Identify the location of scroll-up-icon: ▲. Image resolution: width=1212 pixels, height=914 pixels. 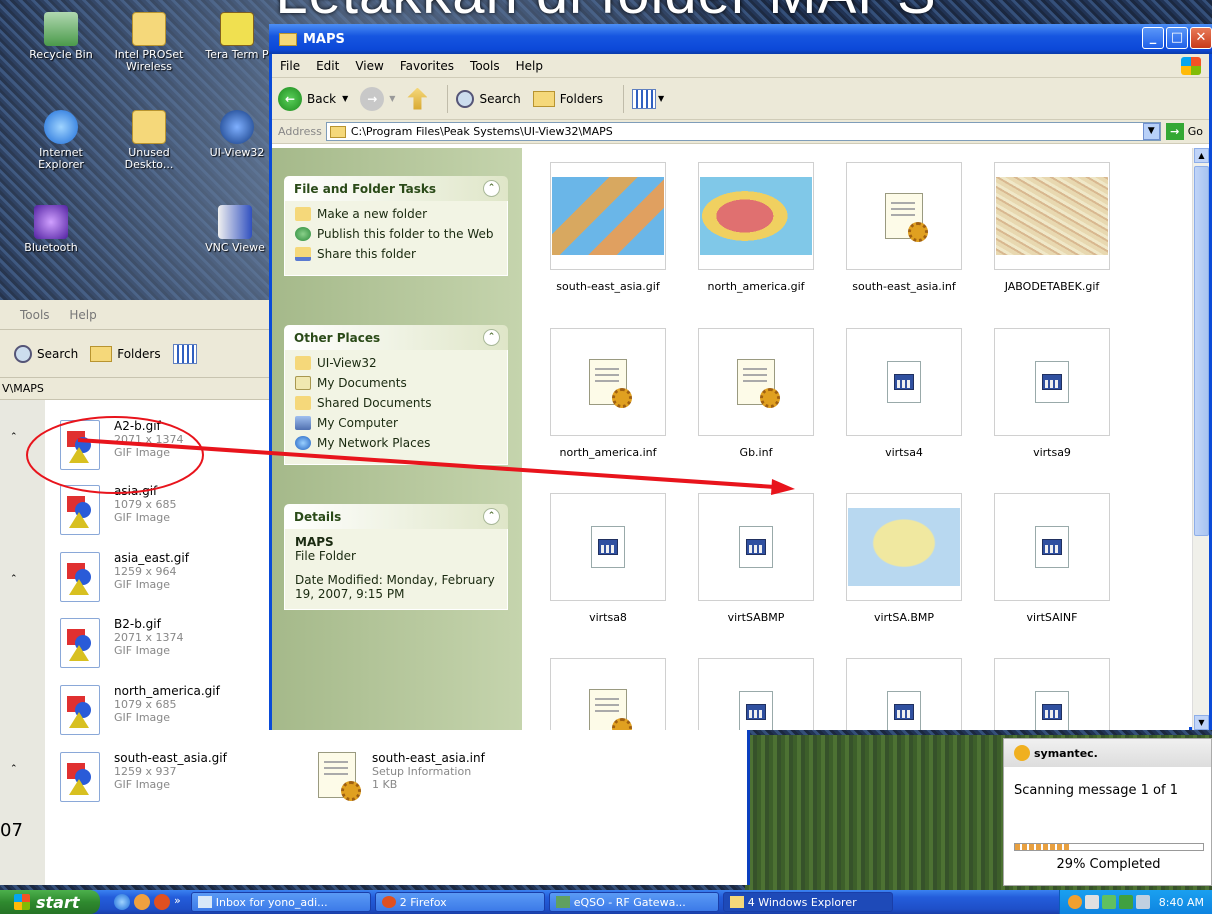
(1201, 155).